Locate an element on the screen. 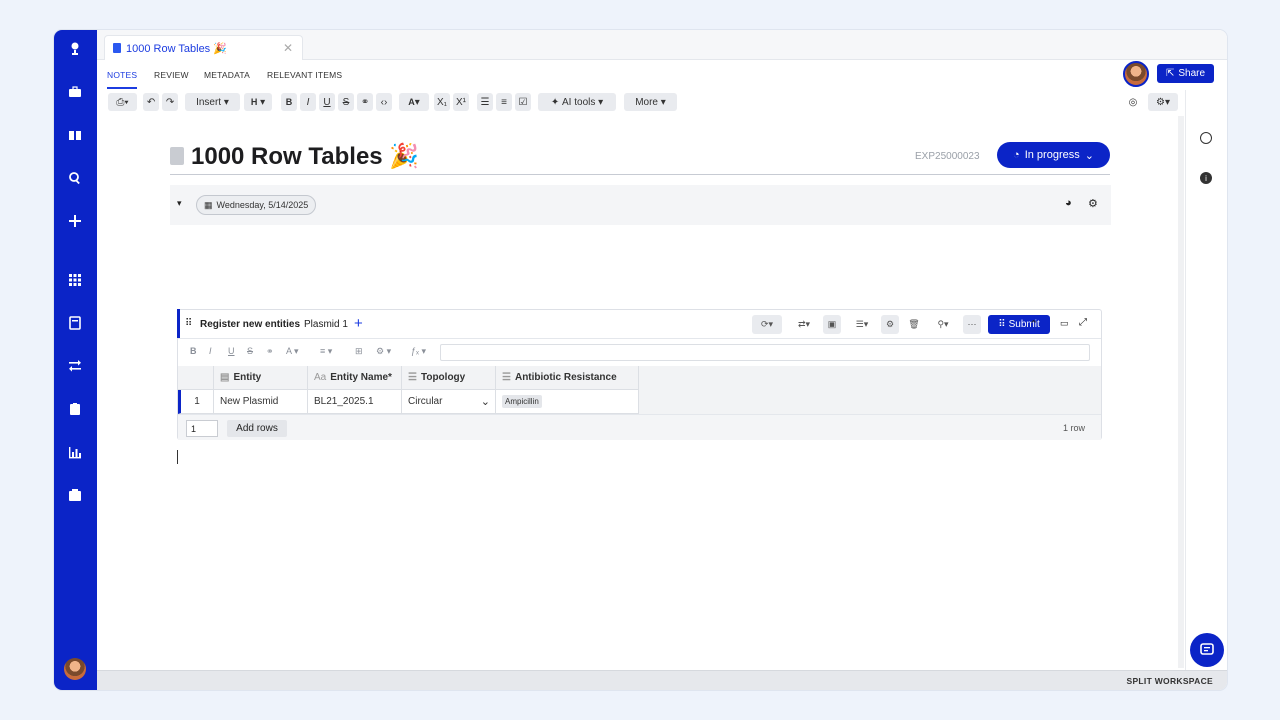 The width and height of the screenshot is (1280, 720). column-label: Entity Name* is located at coordinates (361, 377).